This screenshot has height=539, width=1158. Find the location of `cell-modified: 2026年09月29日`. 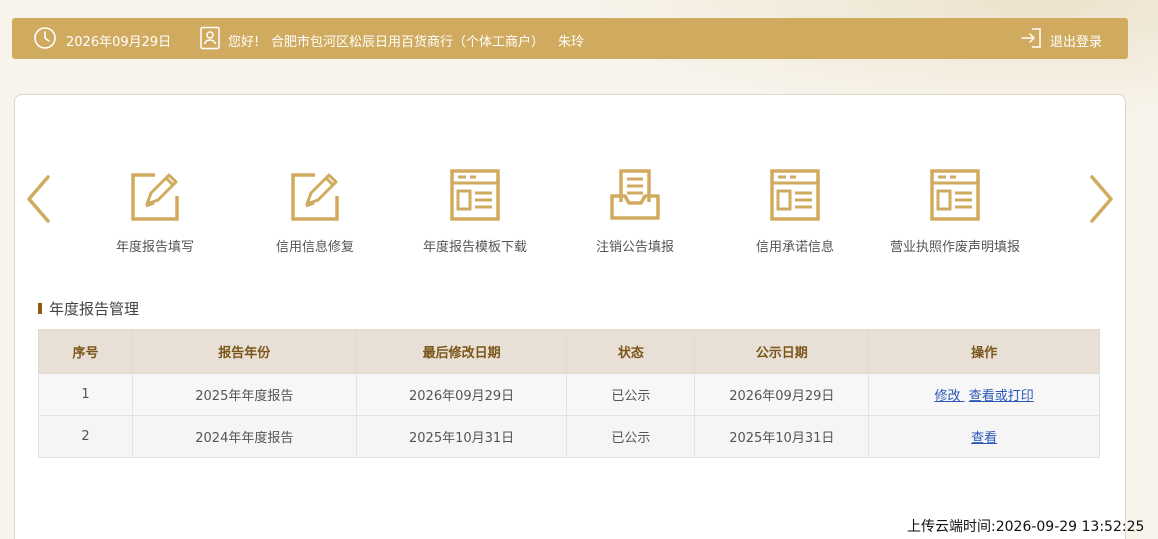

cell-modified: 2026年09月29日 is located at coordinates (461, 394).